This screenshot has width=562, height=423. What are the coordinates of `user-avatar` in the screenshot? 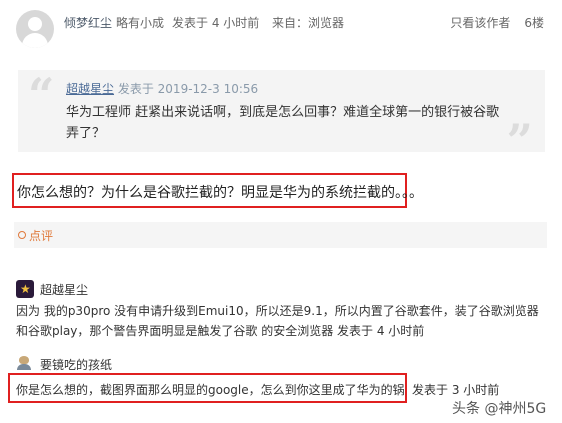 It's located at (35, 29).